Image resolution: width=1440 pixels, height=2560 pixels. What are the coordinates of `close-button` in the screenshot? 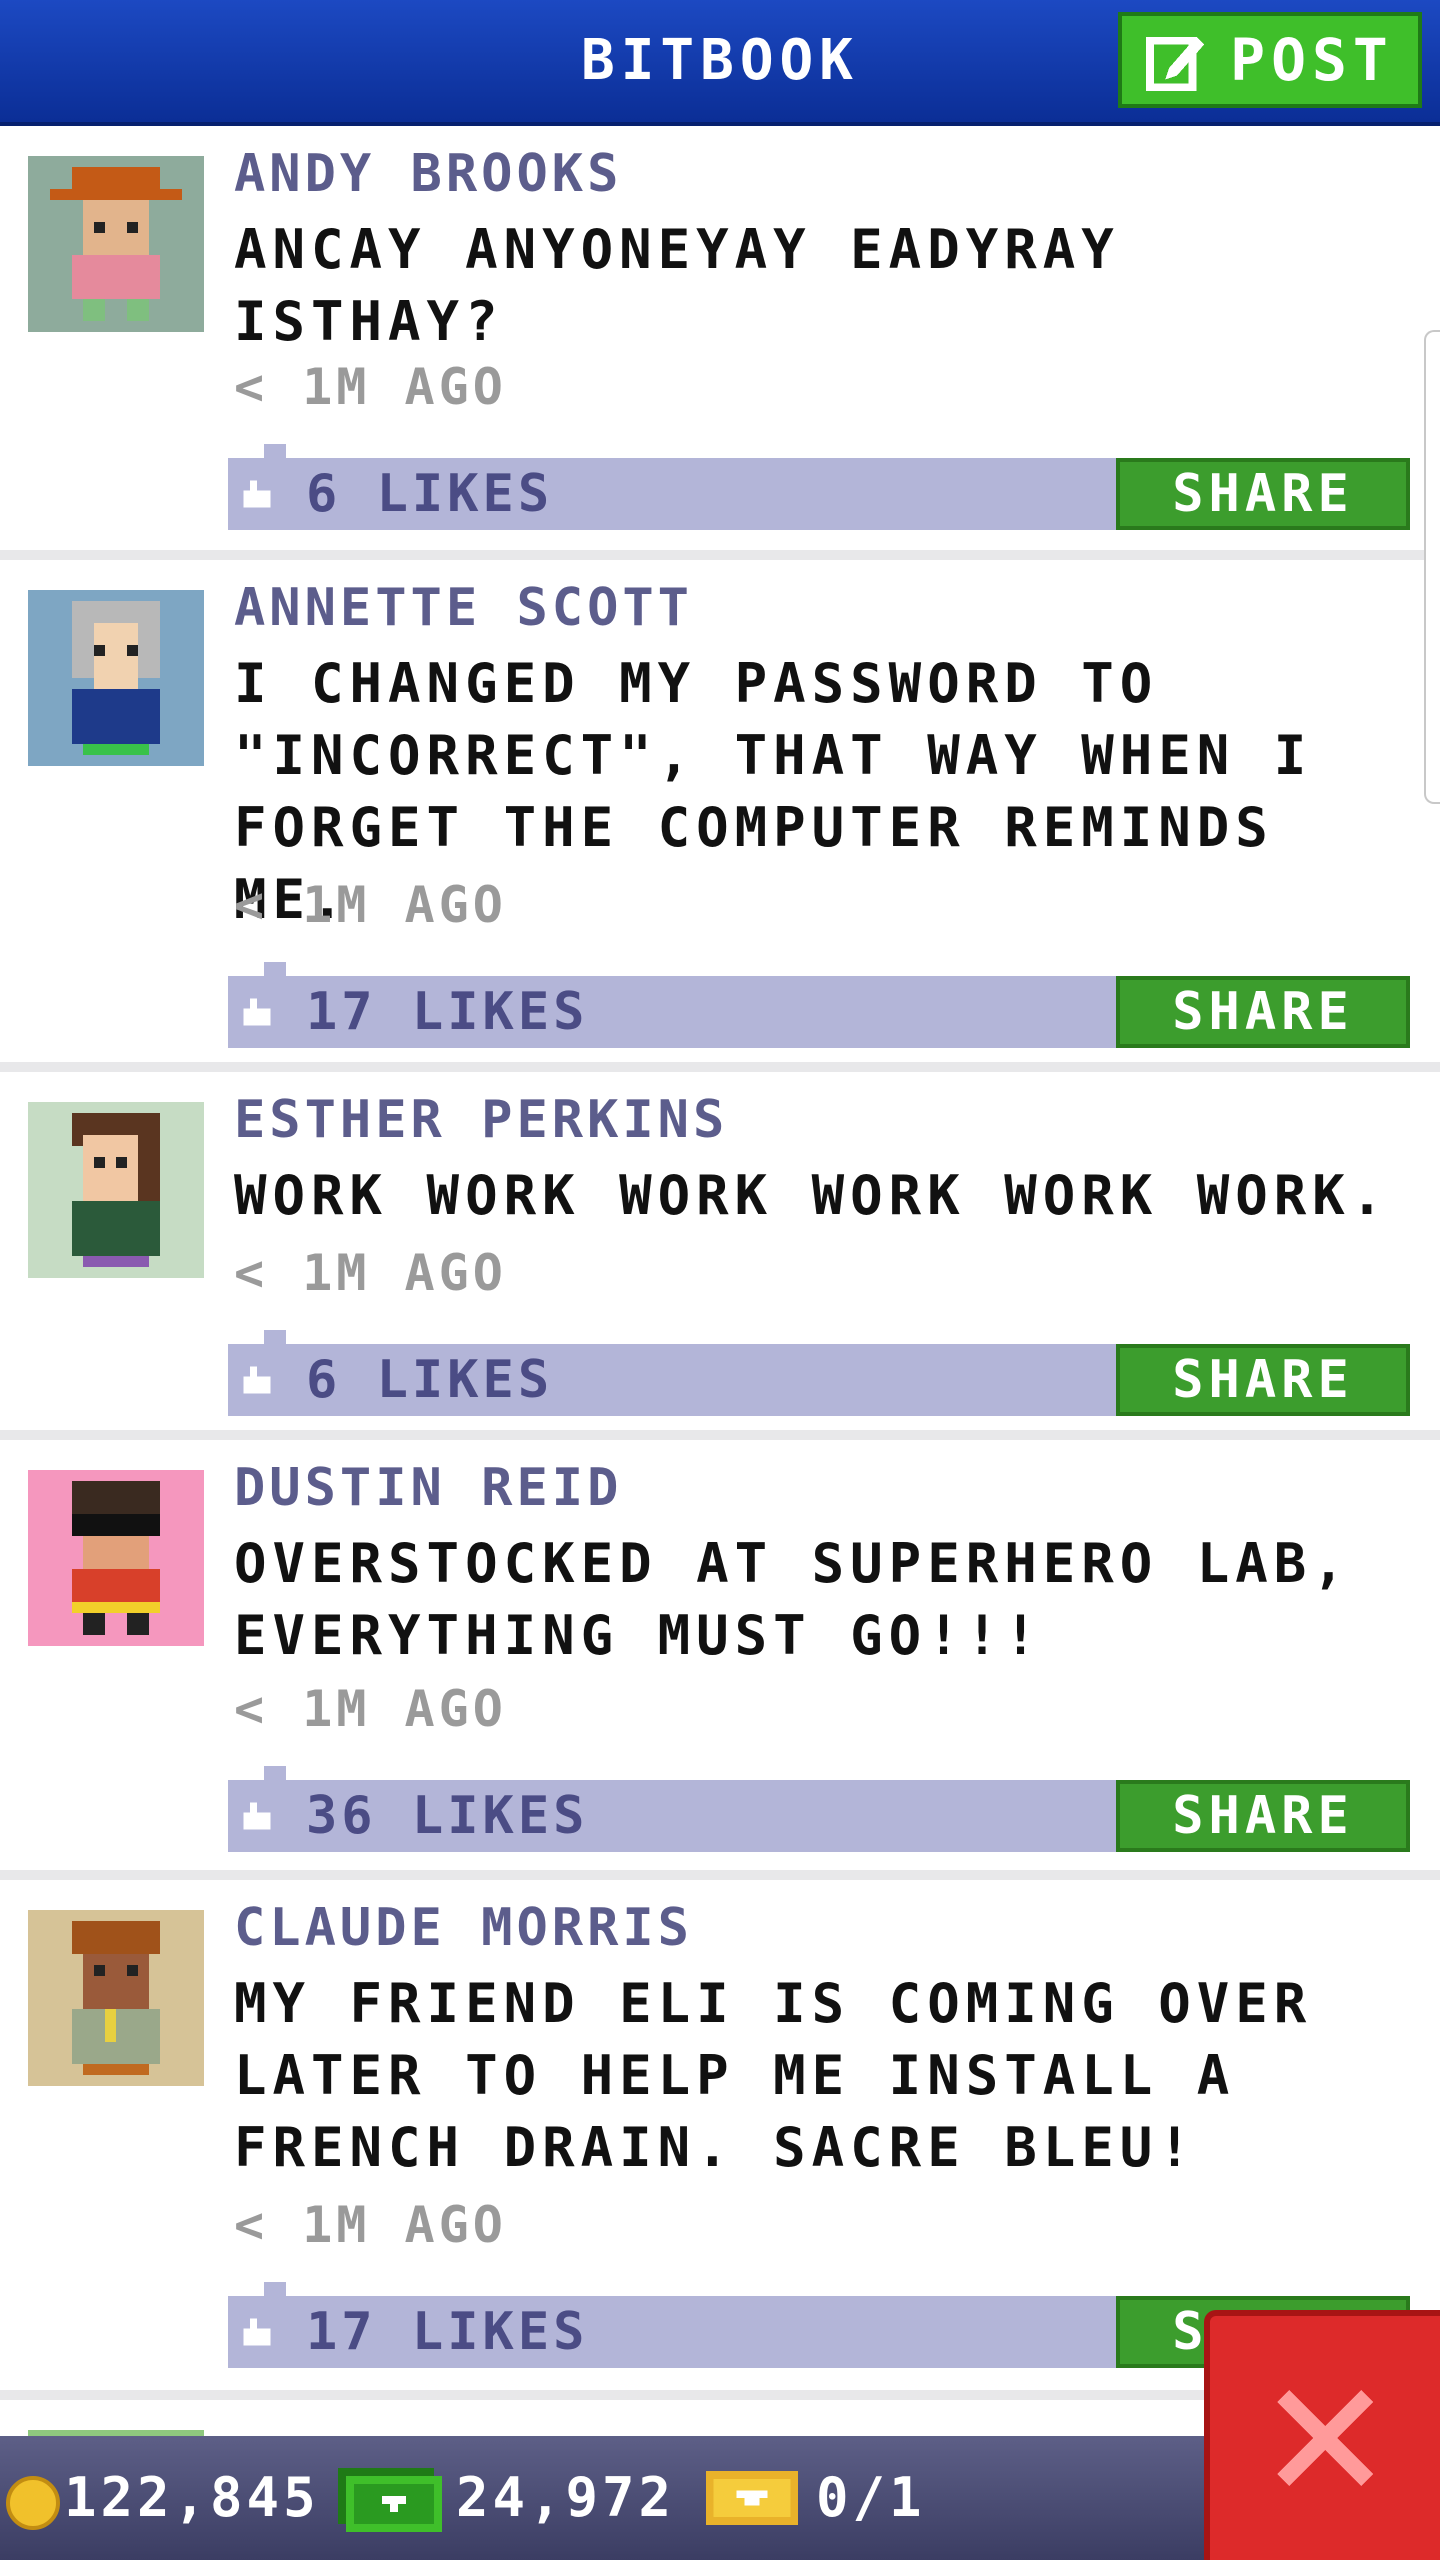 It's located at (1322, 2435).